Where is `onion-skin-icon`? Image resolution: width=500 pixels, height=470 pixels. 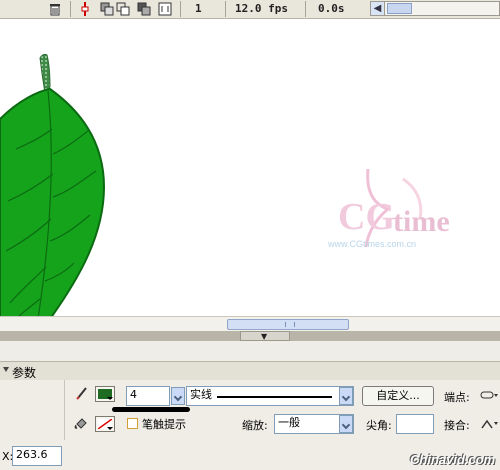
onion-skin-icon is located at coordinates (107, 9).